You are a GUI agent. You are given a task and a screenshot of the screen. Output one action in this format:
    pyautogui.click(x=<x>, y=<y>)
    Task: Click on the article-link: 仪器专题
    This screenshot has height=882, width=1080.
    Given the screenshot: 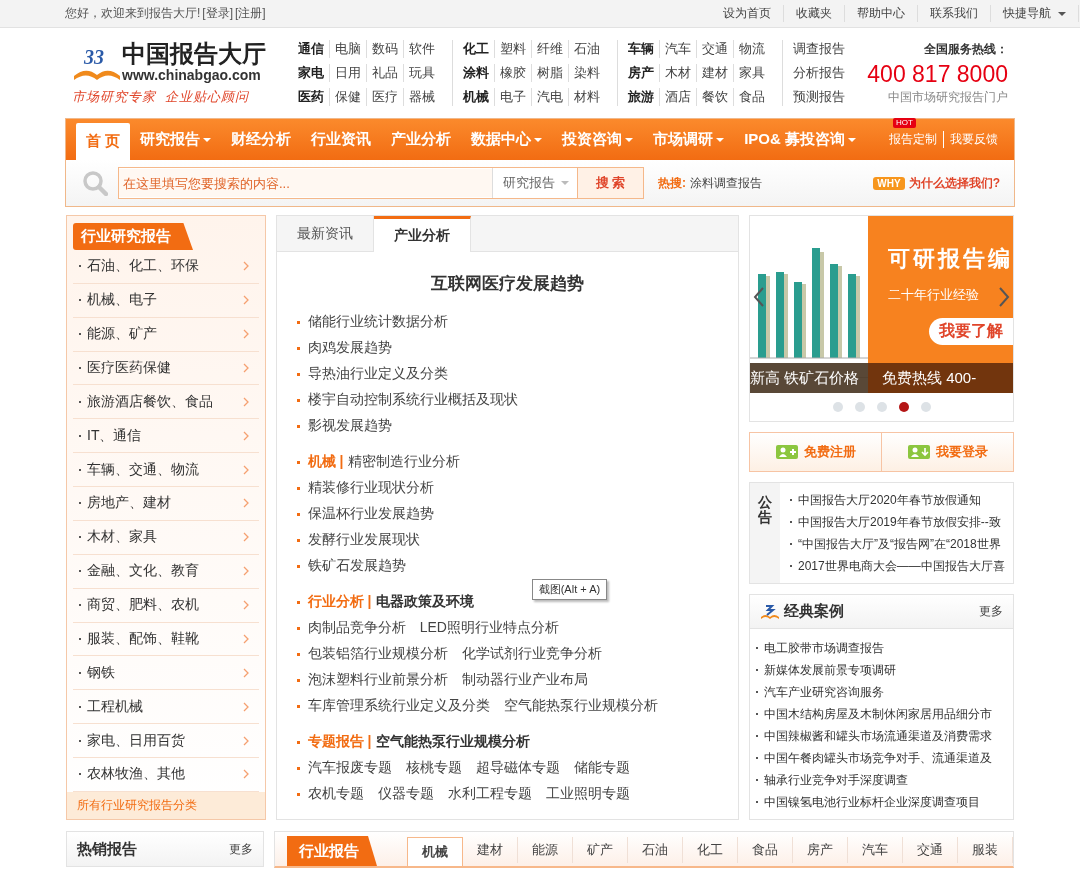 What is the action you would take?
    pyautogui.click(x=405, y=794)
    